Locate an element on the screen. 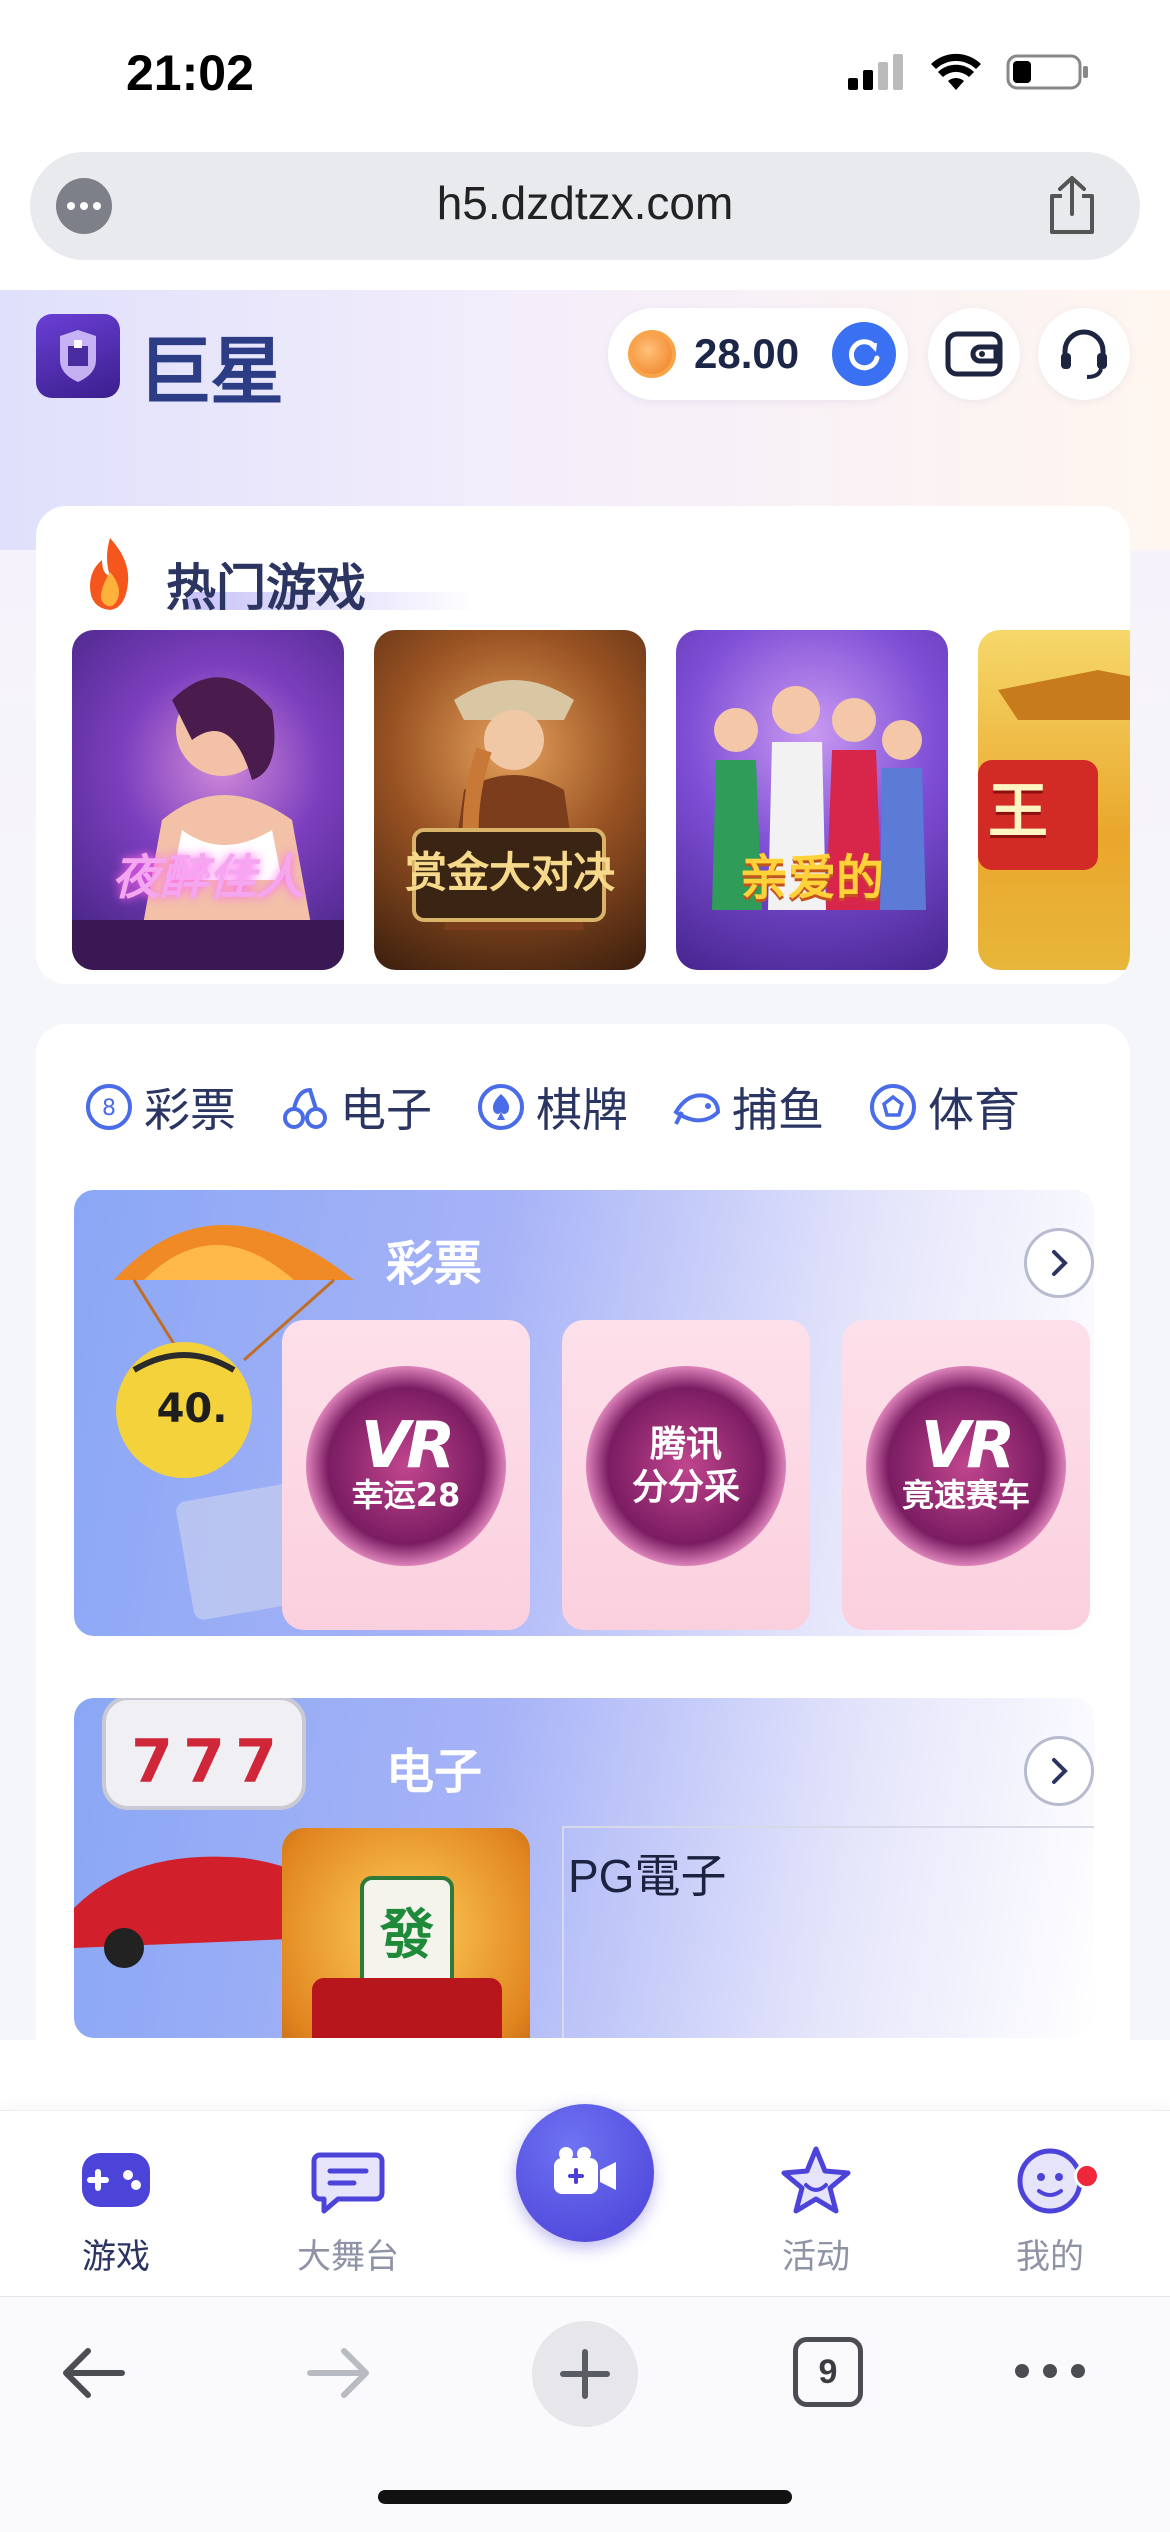  svg-text: 8 is located at coordinates (109, 1108).